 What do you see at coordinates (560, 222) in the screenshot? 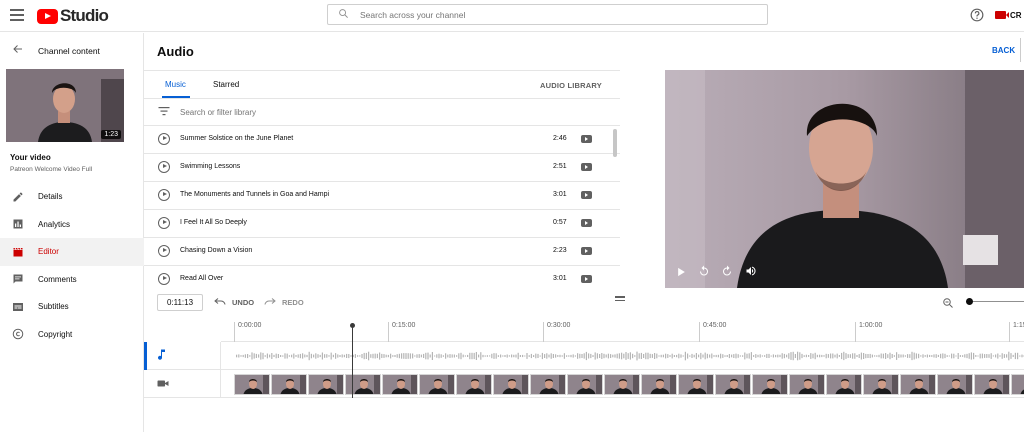
I see `track-duration: 0:57` at bounding box center [560, 222].